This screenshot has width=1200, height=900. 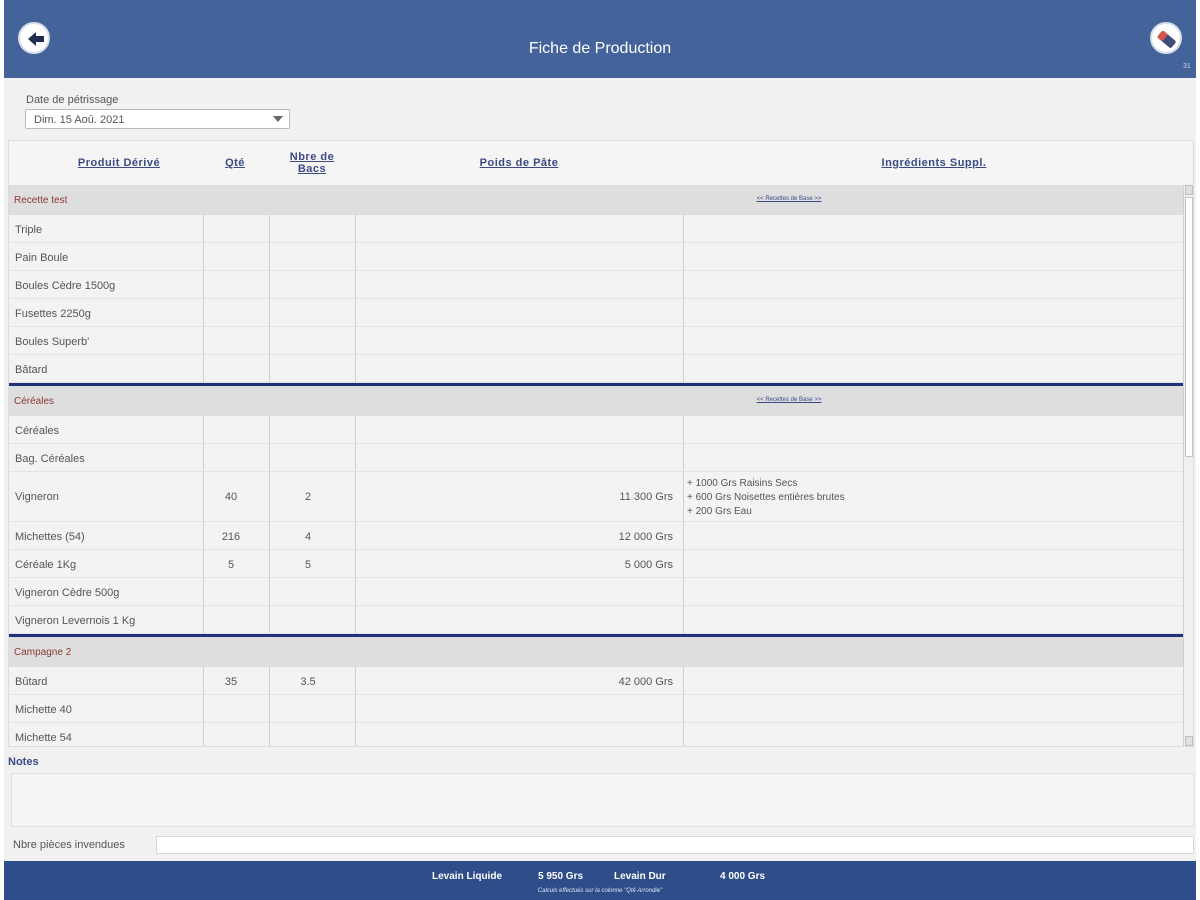 I want to click on notes-label: Notes, so click(x=23, y=762).